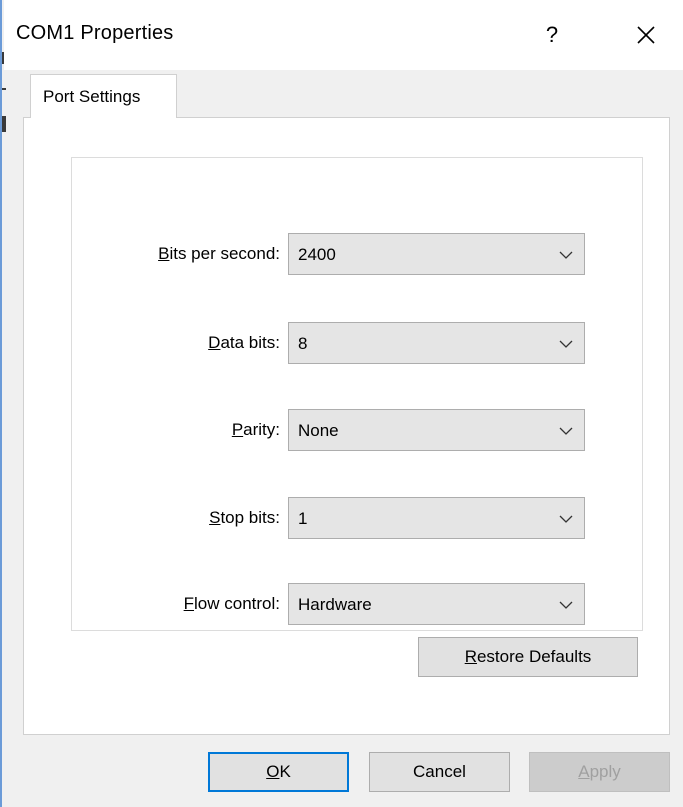  I want to click on help-button: ?, so click(552, 35).